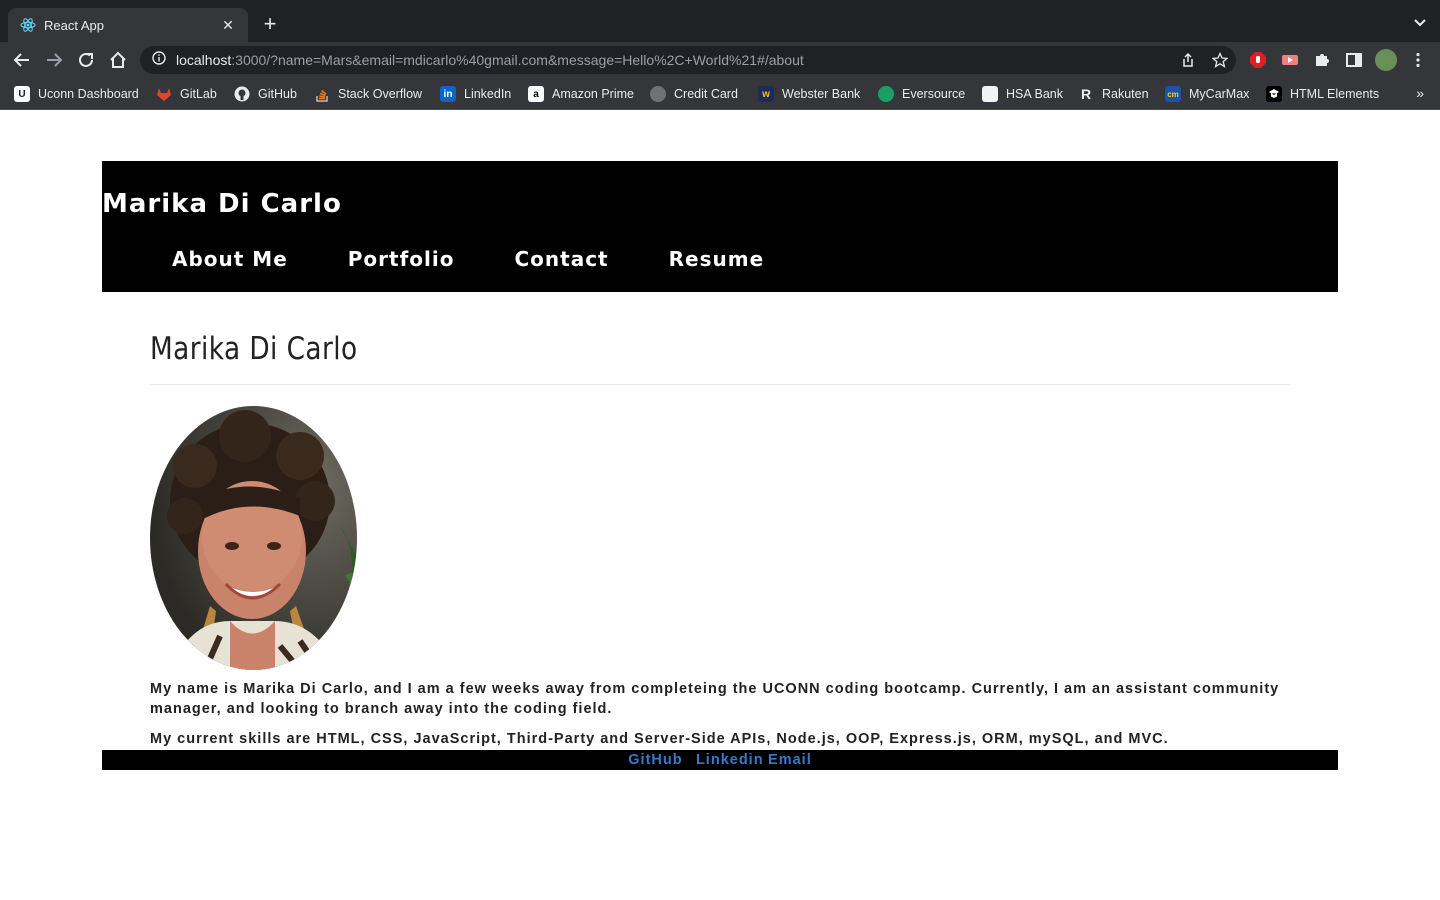 The height and width of the screenshot is (900, 1440). I want to click on bookmark-eversource: Eversource, so click(921, 94).